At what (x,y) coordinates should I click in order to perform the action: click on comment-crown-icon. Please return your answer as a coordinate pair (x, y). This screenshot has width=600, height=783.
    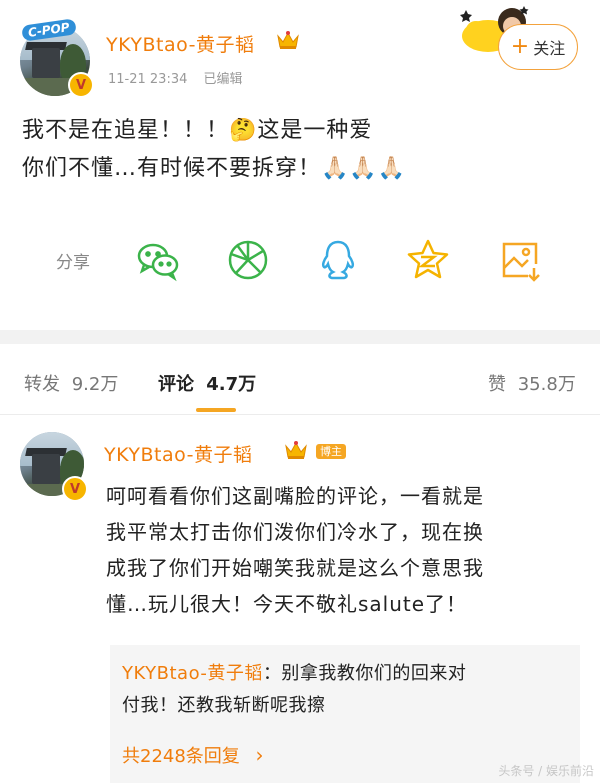
    Looking at the image, I should click on (296, 450).